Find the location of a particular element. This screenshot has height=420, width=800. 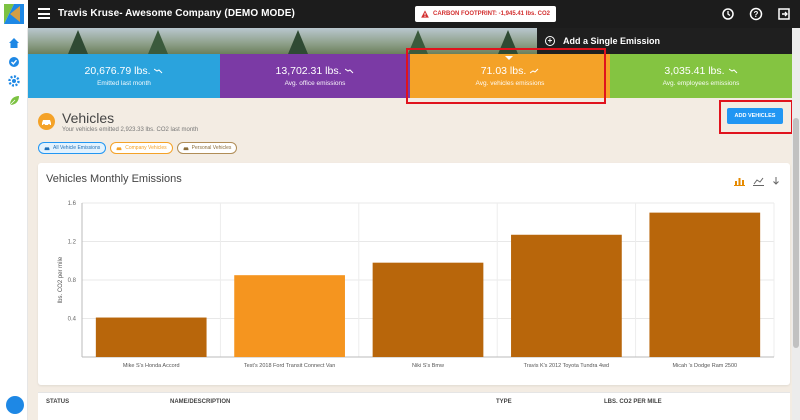

add-circle-icon: + is located at coordinates (550, 41).